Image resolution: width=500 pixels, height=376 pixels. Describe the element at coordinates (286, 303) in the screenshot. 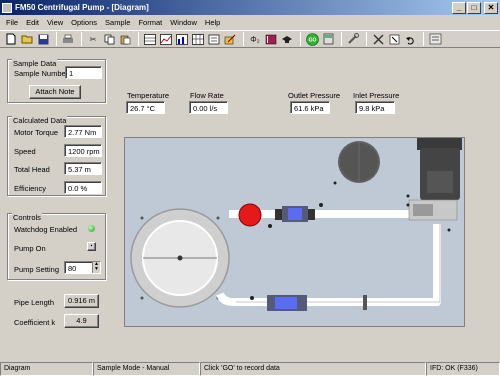

I see `control-valve-window` at that location.